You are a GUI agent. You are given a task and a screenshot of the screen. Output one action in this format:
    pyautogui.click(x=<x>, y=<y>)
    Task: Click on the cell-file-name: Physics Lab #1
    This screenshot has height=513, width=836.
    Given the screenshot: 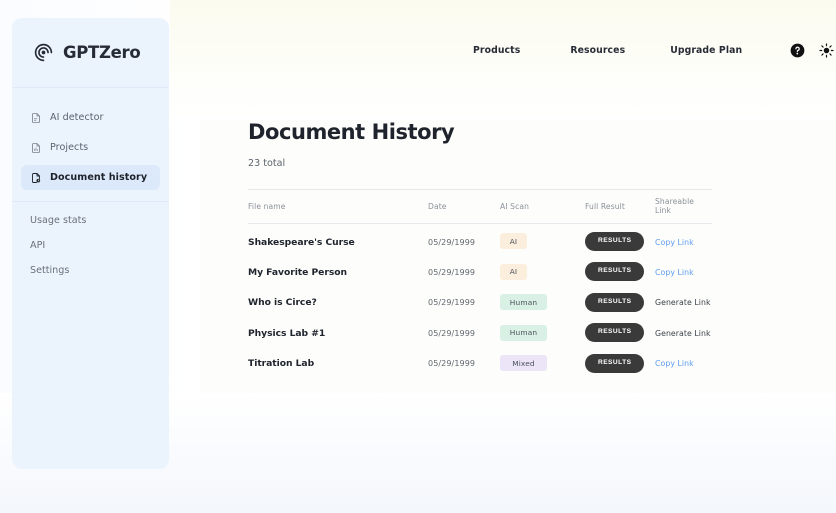 What is the action you would take?
    pyautogui.click(x=338, y=330)
    